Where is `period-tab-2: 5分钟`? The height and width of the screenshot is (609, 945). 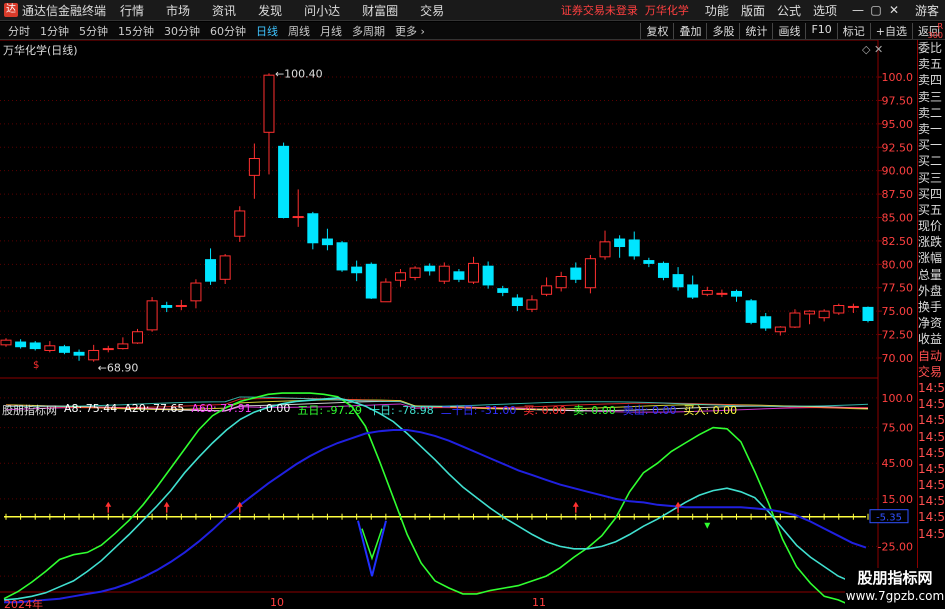
period-tab-2: 5分钟 is located at coordinates (93, 31).